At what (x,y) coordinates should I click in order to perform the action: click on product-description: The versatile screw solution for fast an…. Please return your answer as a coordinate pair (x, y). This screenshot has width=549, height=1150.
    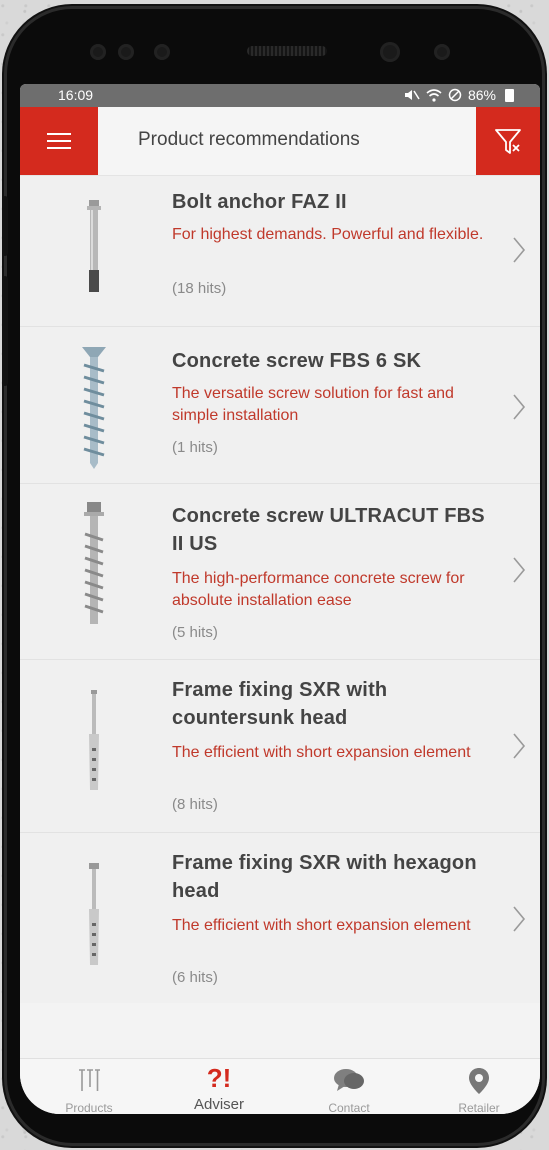
    Looking at the image, I should click on (313, 404).